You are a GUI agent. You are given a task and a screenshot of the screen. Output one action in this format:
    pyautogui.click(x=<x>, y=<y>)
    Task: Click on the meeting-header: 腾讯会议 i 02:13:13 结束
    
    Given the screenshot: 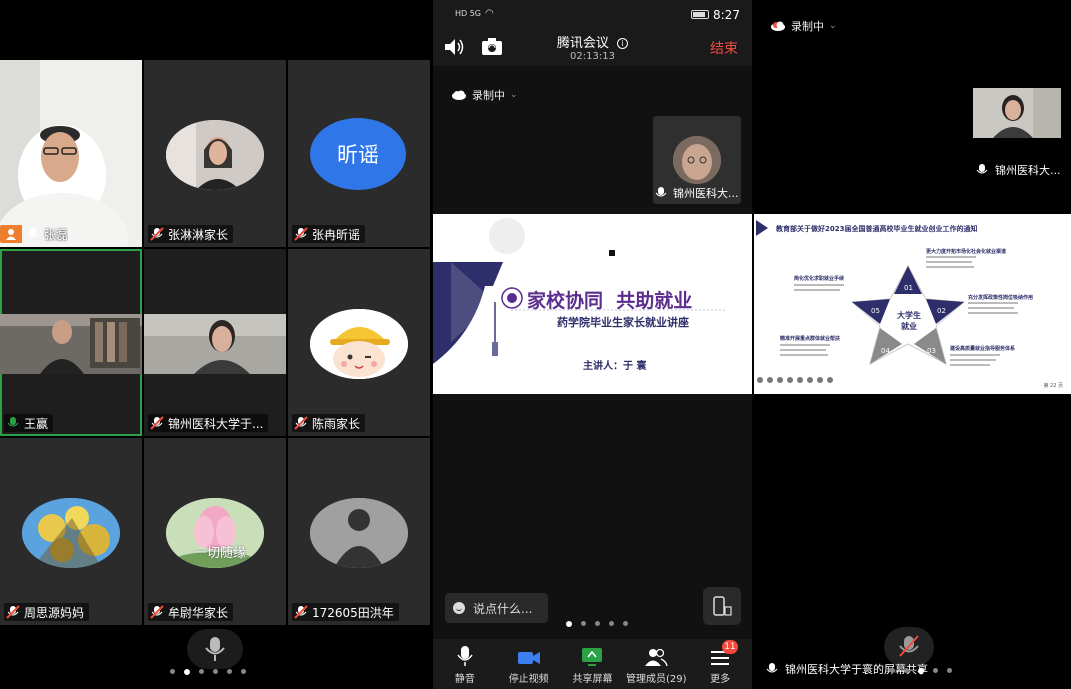 What is the action you would take?
    pyautogui.click(x=592, y=48)
    